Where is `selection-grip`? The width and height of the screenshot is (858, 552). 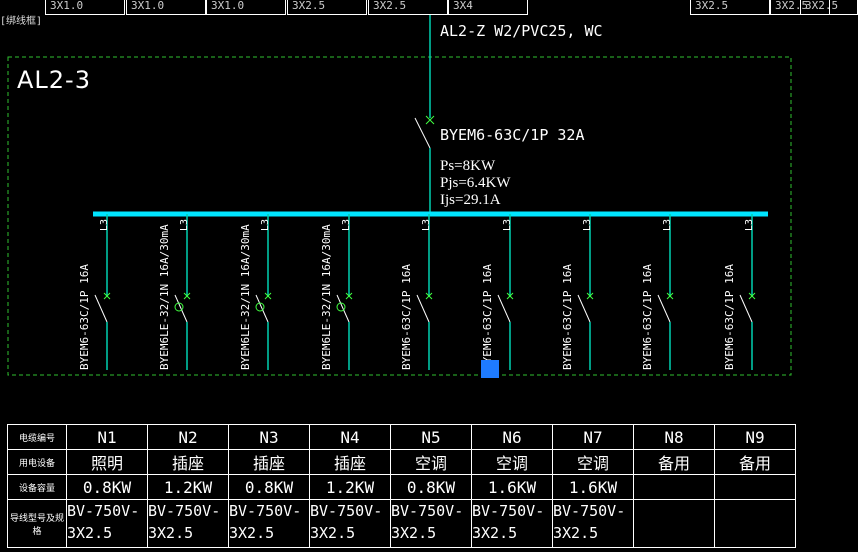 selection-grip is located at coordinates (490, 369).